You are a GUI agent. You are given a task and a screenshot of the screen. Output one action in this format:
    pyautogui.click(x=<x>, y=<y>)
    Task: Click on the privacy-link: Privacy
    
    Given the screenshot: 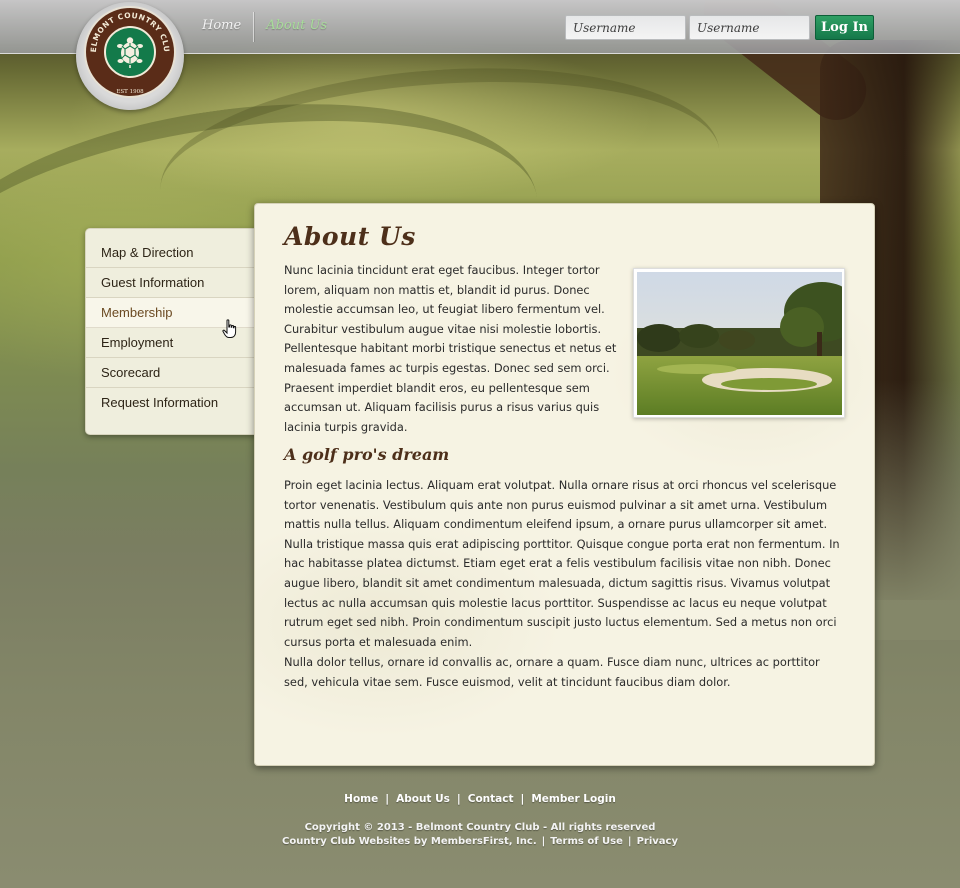 What is the action you would take?
    pyautogui.click(x=657, y=841)
    